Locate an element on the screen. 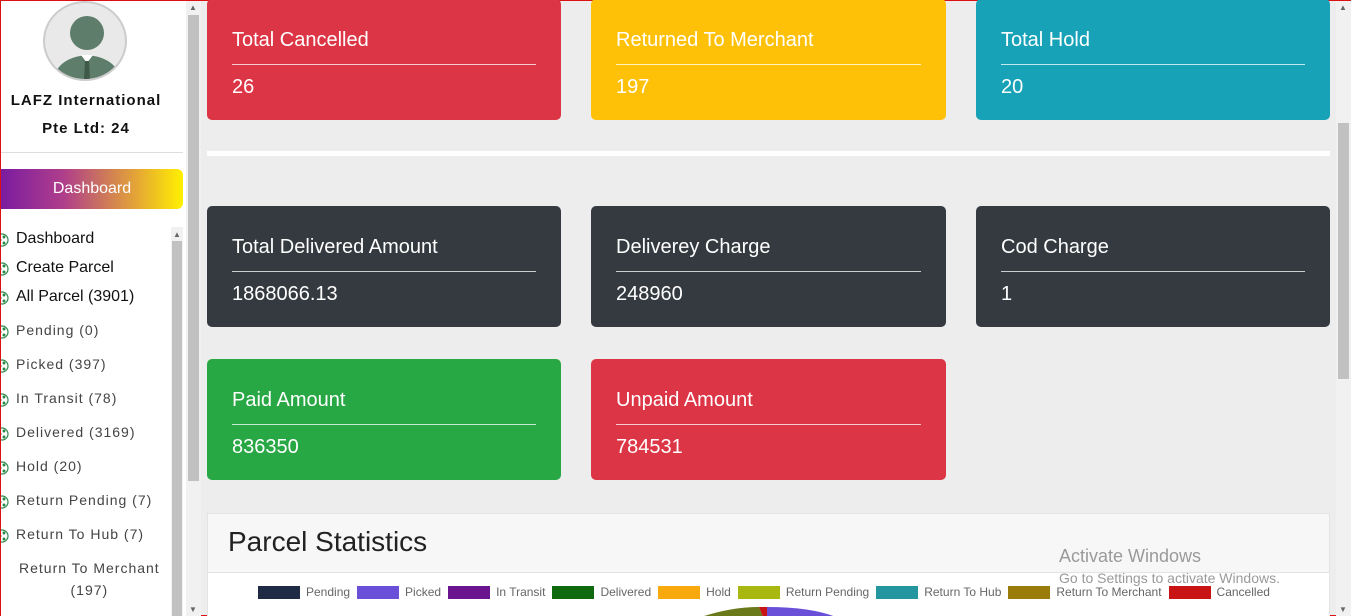  sidebar-item-hold: Hold (20) is located at coordinates (42, 468).